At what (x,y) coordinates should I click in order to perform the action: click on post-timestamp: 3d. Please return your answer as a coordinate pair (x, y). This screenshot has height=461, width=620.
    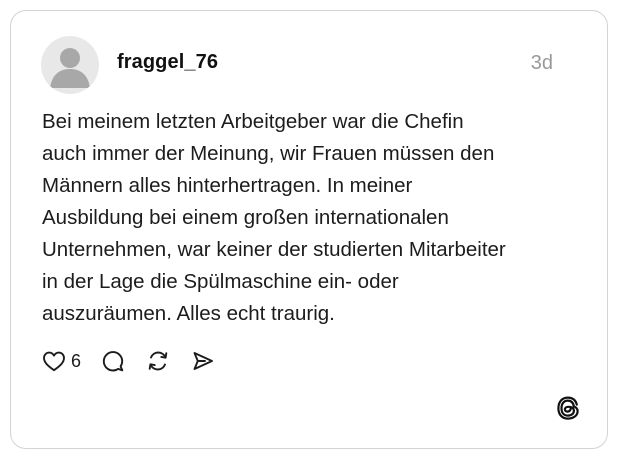
    Looking at the image, I should click on (541, 63).